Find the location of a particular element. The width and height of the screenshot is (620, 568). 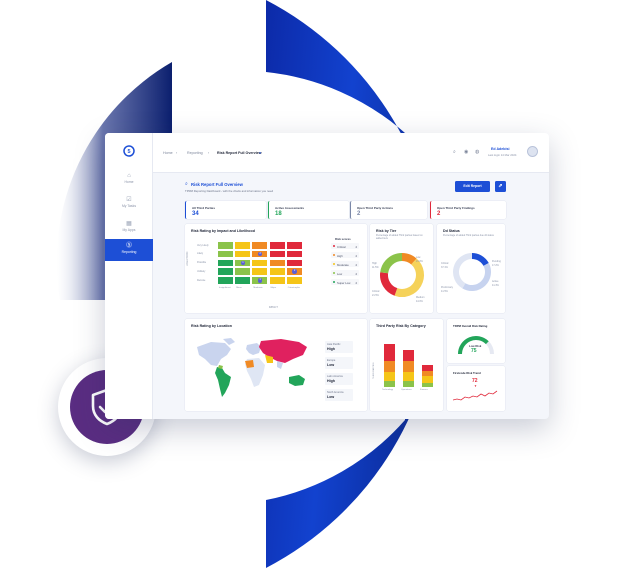

share-button: ⇗ is located at coordinates (500, 186).